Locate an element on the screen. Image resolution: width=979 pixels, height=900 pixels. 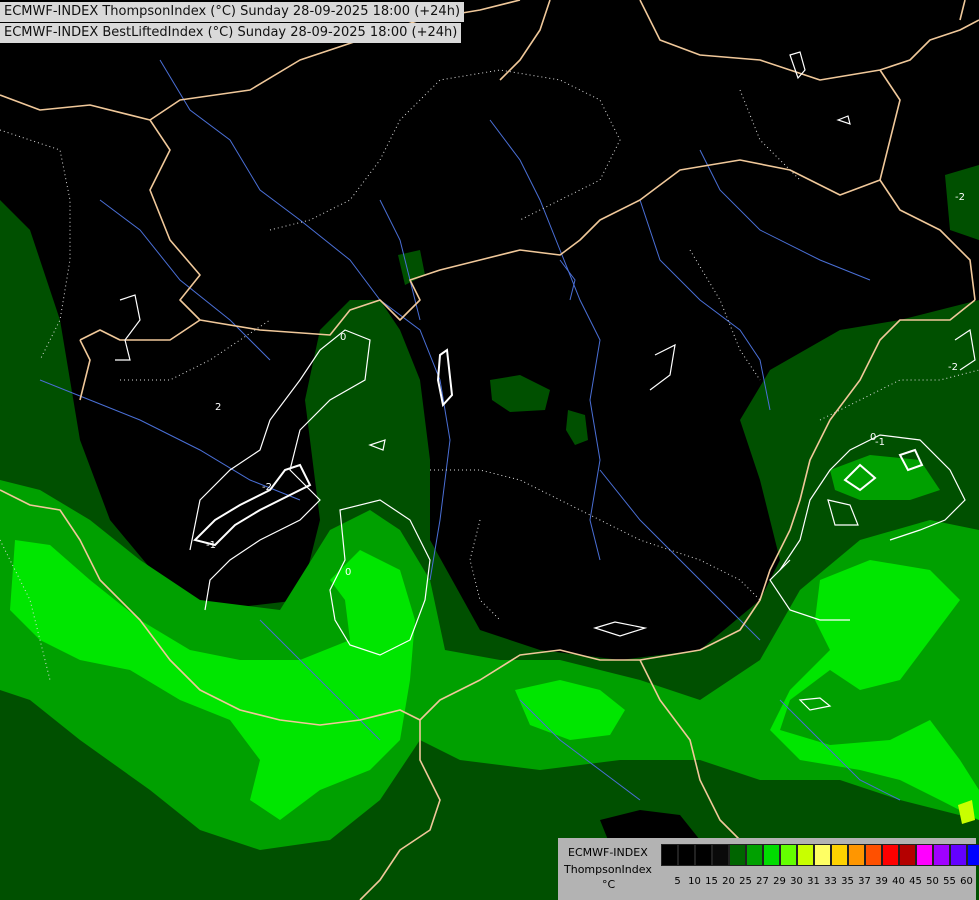
legend-tick-label: 27 is located at coordinates (762, 881).